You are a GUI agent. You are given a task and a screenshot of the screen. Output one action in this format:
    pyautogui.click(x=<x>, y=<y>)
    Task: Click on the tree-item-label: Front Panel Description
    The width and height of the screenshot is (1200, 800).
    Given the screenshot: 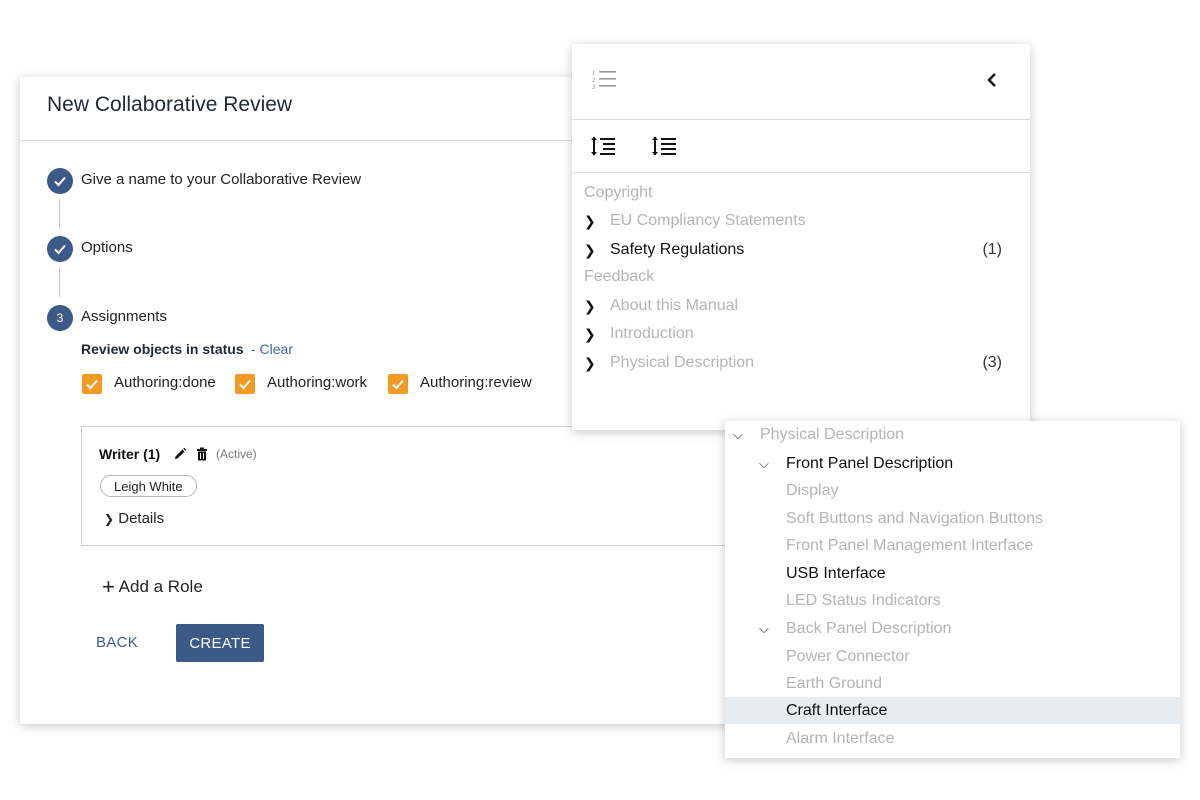 What is the action you would take?
    pyautogui.click(x=870, y=463)
    